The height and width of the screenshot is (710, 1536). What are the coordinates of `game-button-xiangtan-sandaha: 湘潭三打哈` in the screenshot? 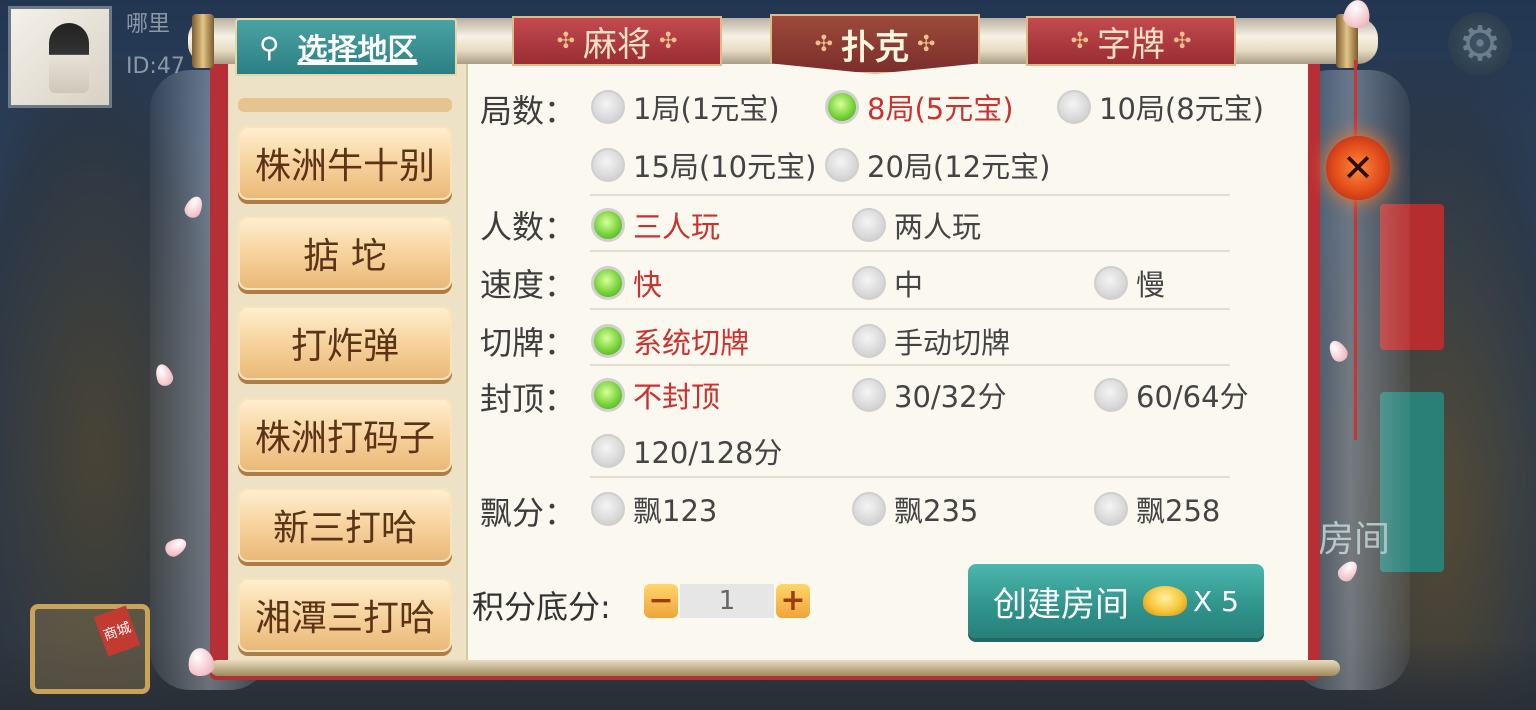 It's located at (345, 615).